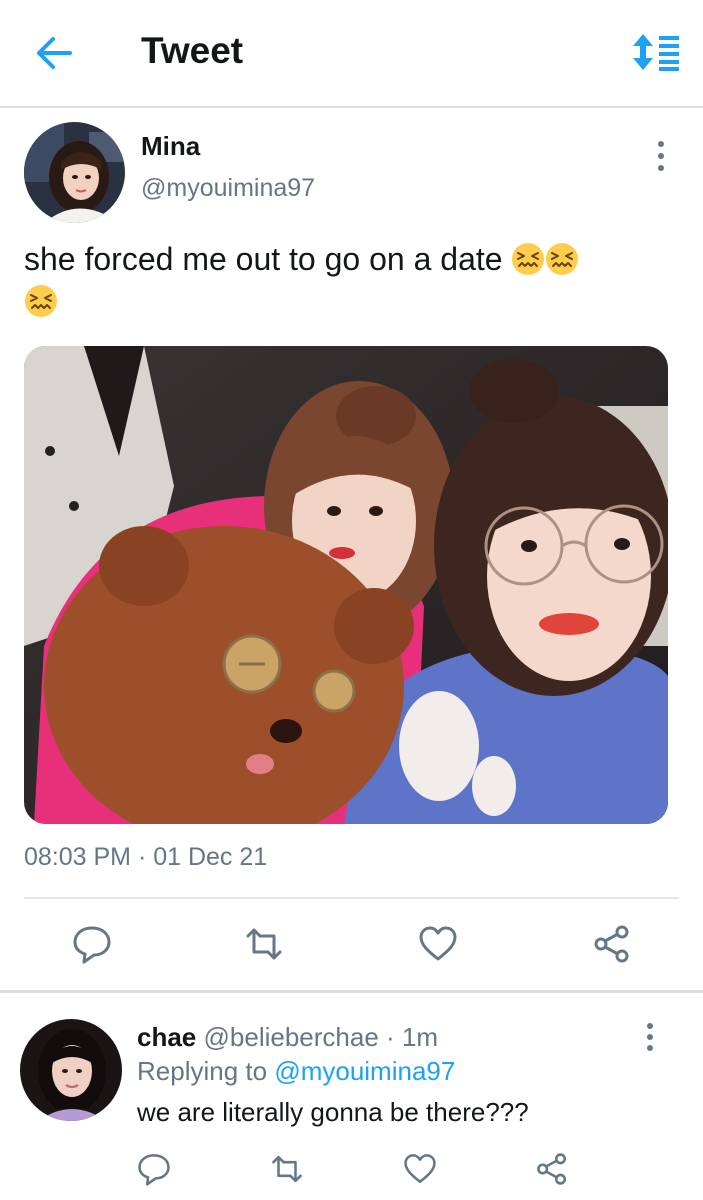 The width and height of the screenshot is (703, 1200). What do you see at coordinates (74, 172) in the screenshot?
I see `avatar` at bounding box center [74, 172].